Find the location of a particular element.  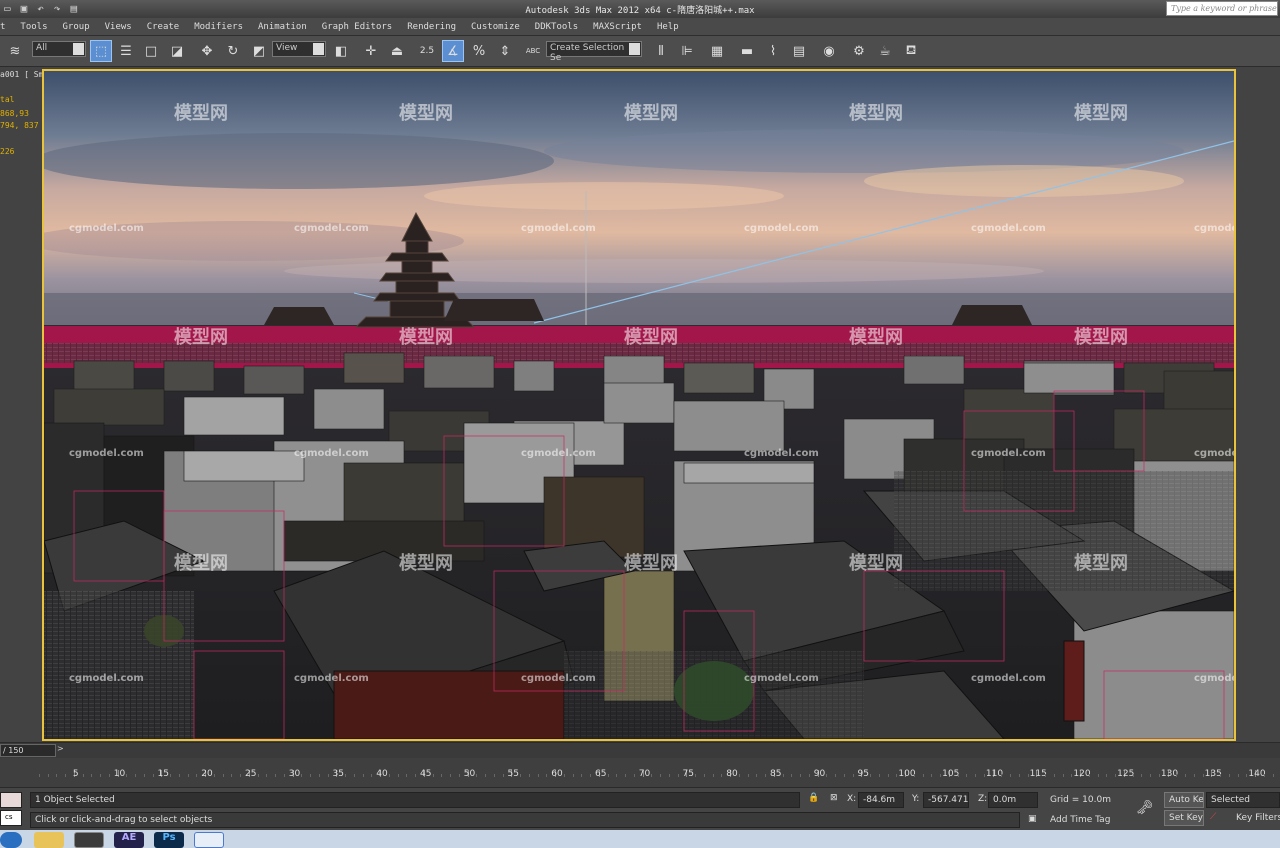

reference-coordinate-dropdown: View is located at coordinates (299, 49).